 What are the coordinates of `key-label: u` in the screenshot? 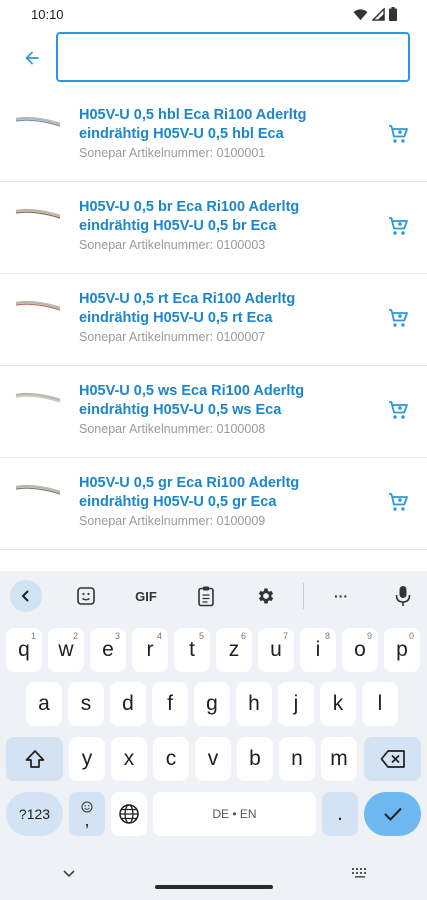 It's located at (276, 649).